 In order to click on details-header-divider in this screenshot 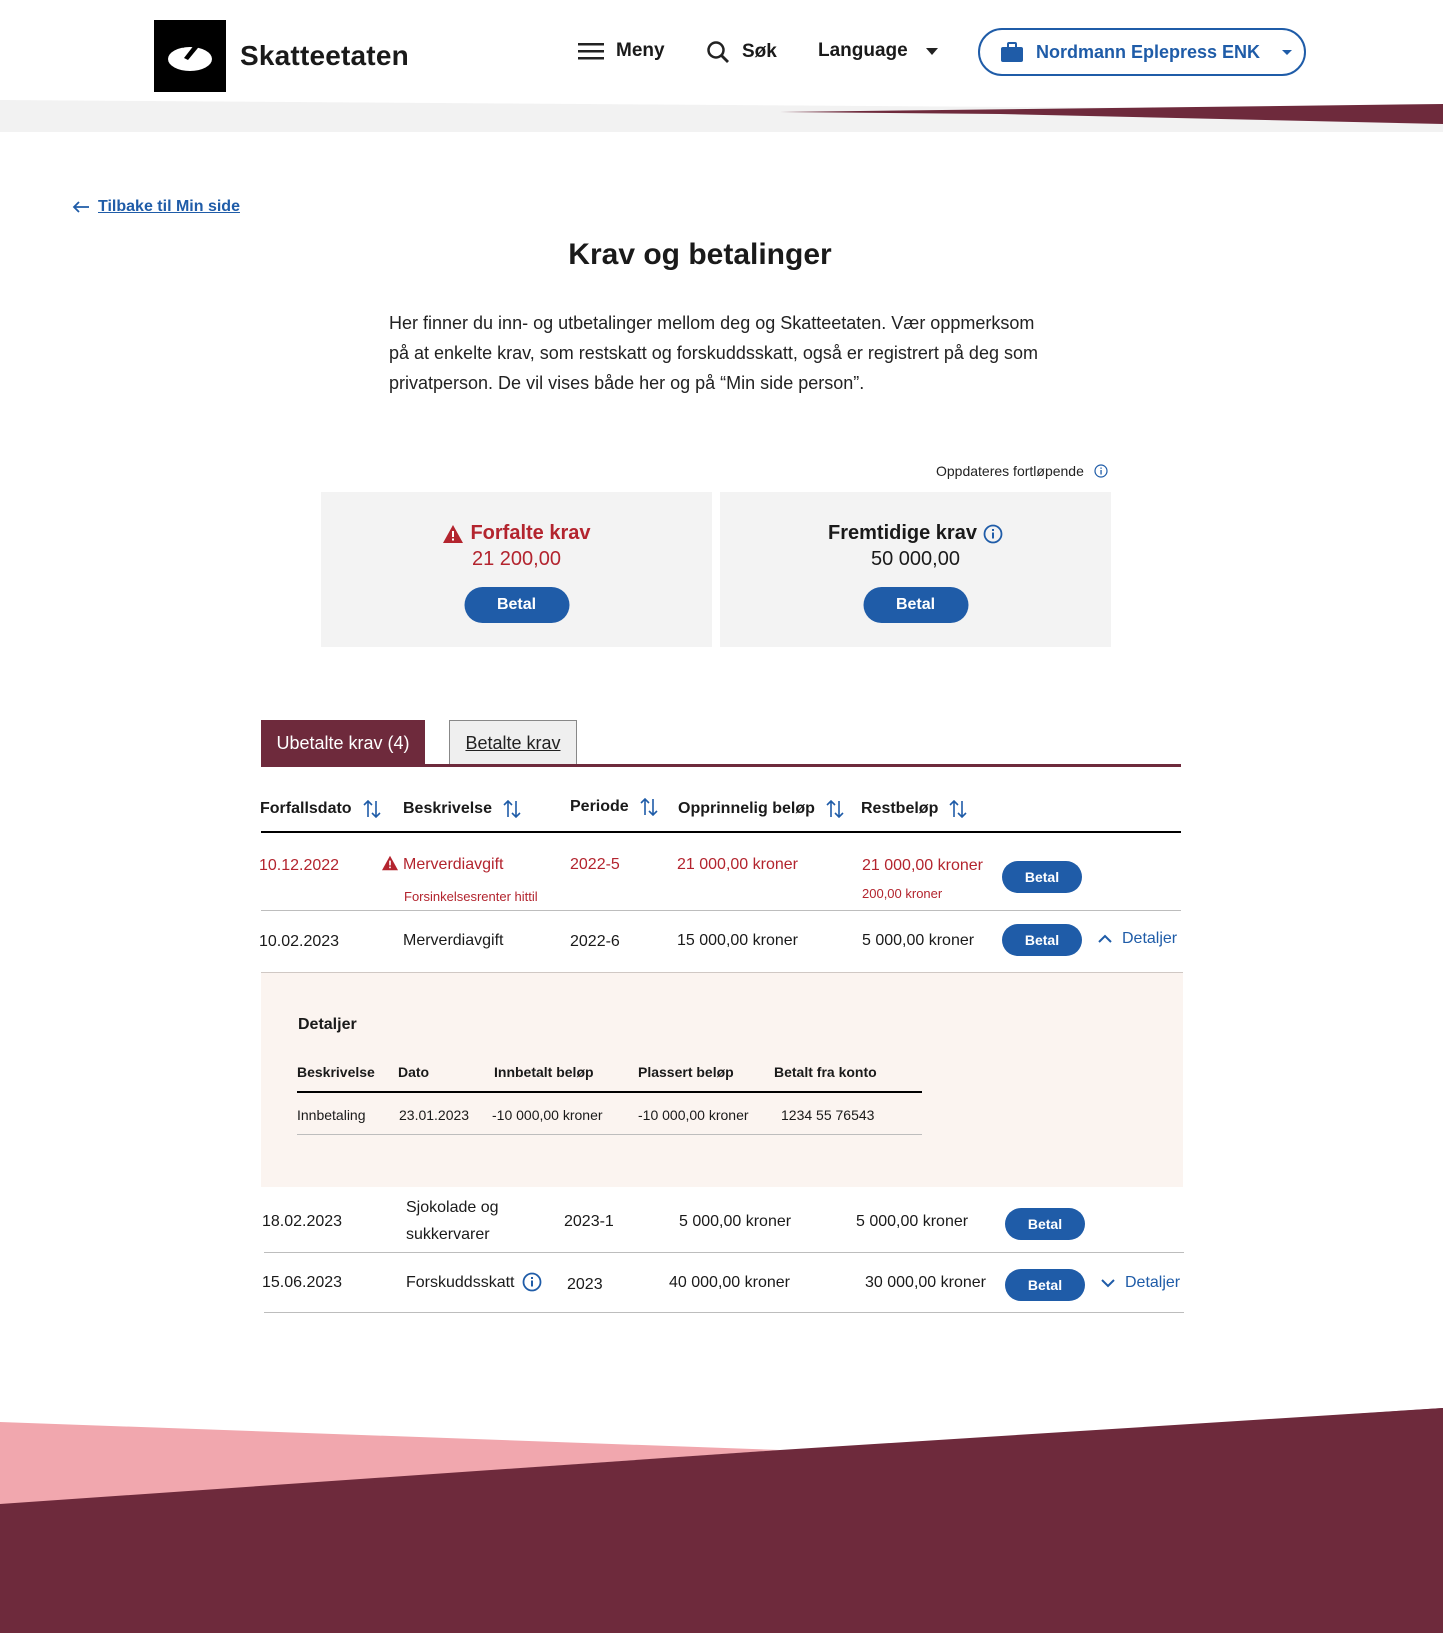, I will do `click(609, 1092)`.